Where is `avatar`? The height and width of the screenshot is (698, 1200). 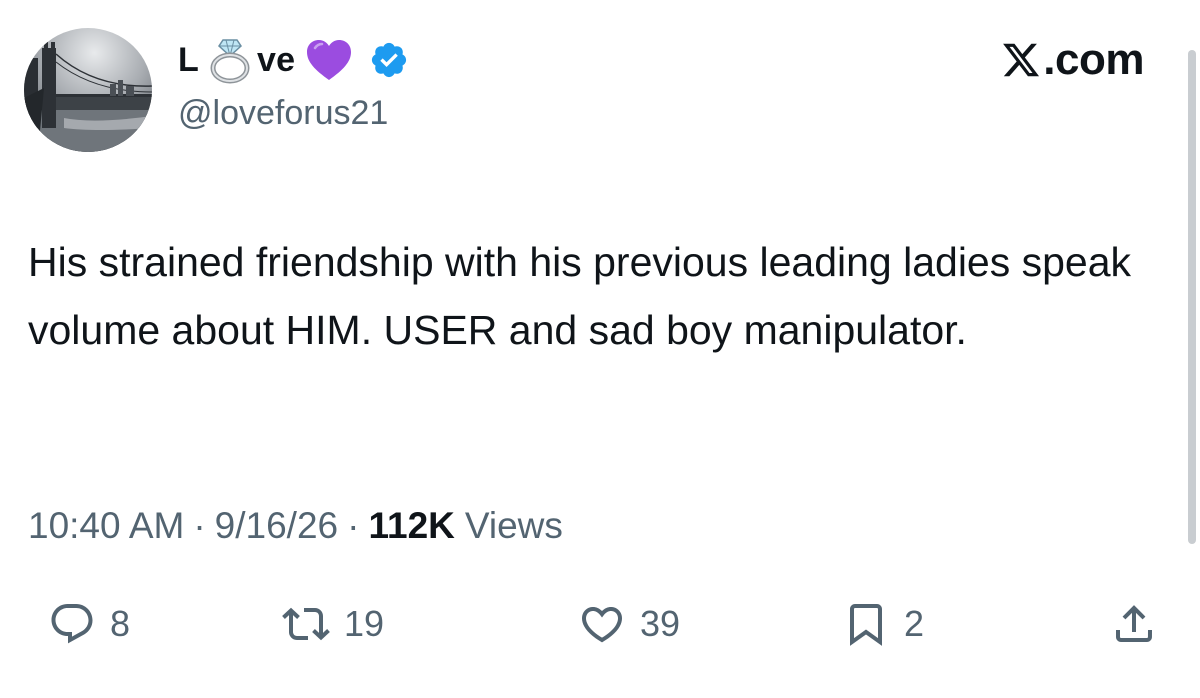 avatar is located at coordinates (88, 90).